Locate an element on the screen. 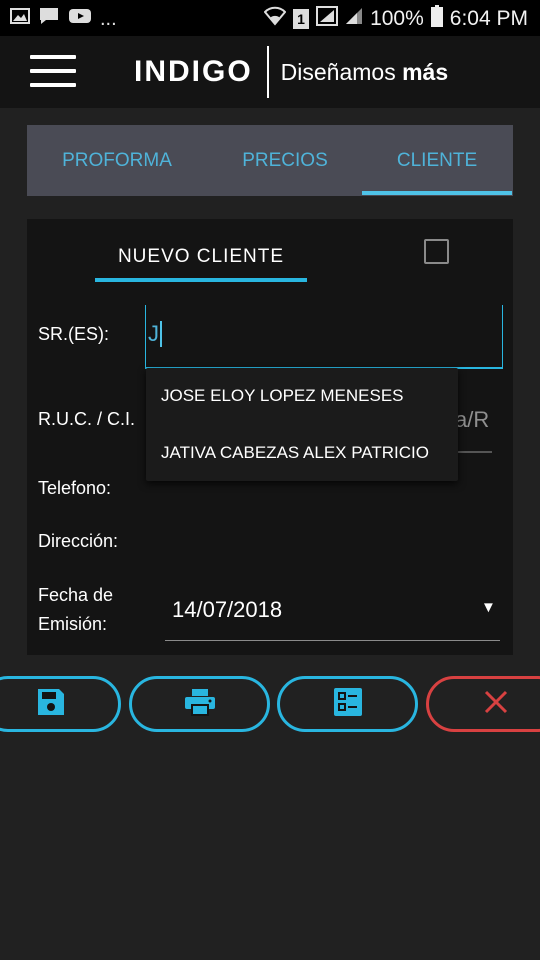  checklist-button is located at coordinates (347, 704).